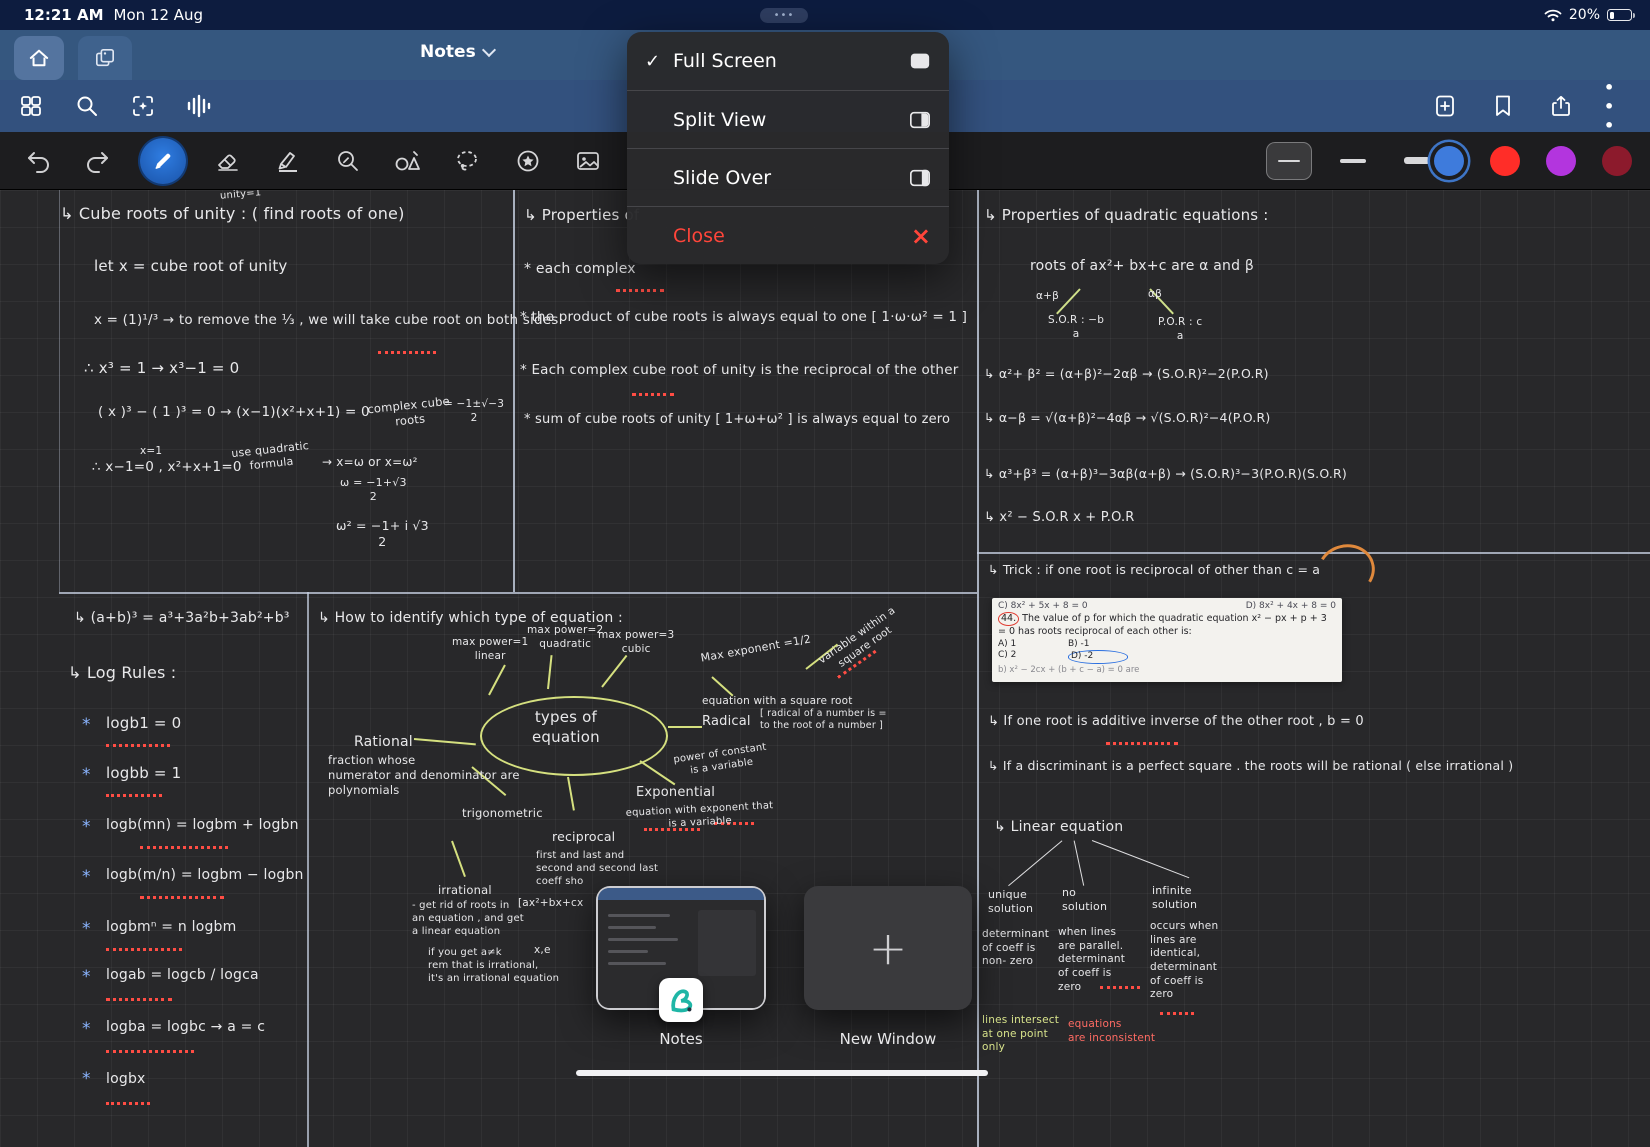 The height and width of the screenshot is (1147, 1650). What do you see at coordinates (1127, 417) in the screenshot?
I see `handwritten-note: ↳ α−β = √(α+β)²−4αβ → √(S.O.R)²−4(P.O.R)` at bounding box center [1127, 417].